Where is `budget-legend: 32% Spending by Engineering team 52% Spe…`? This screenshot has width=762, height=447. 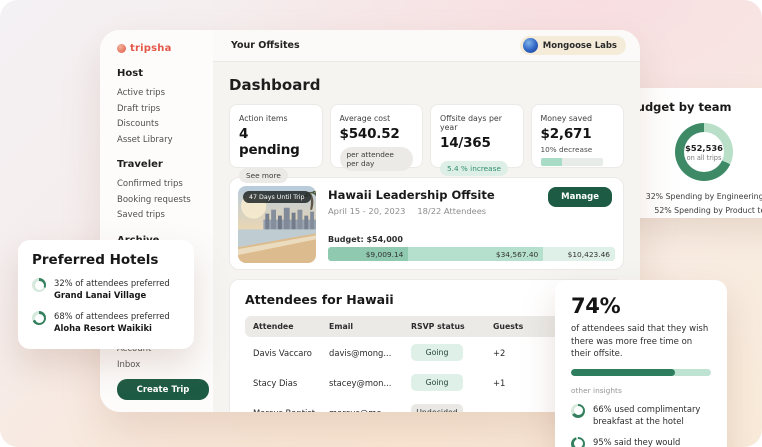
budget-legend: 32% Spending by Engineering team 52% Spe… is located at coordinates (695, 204).